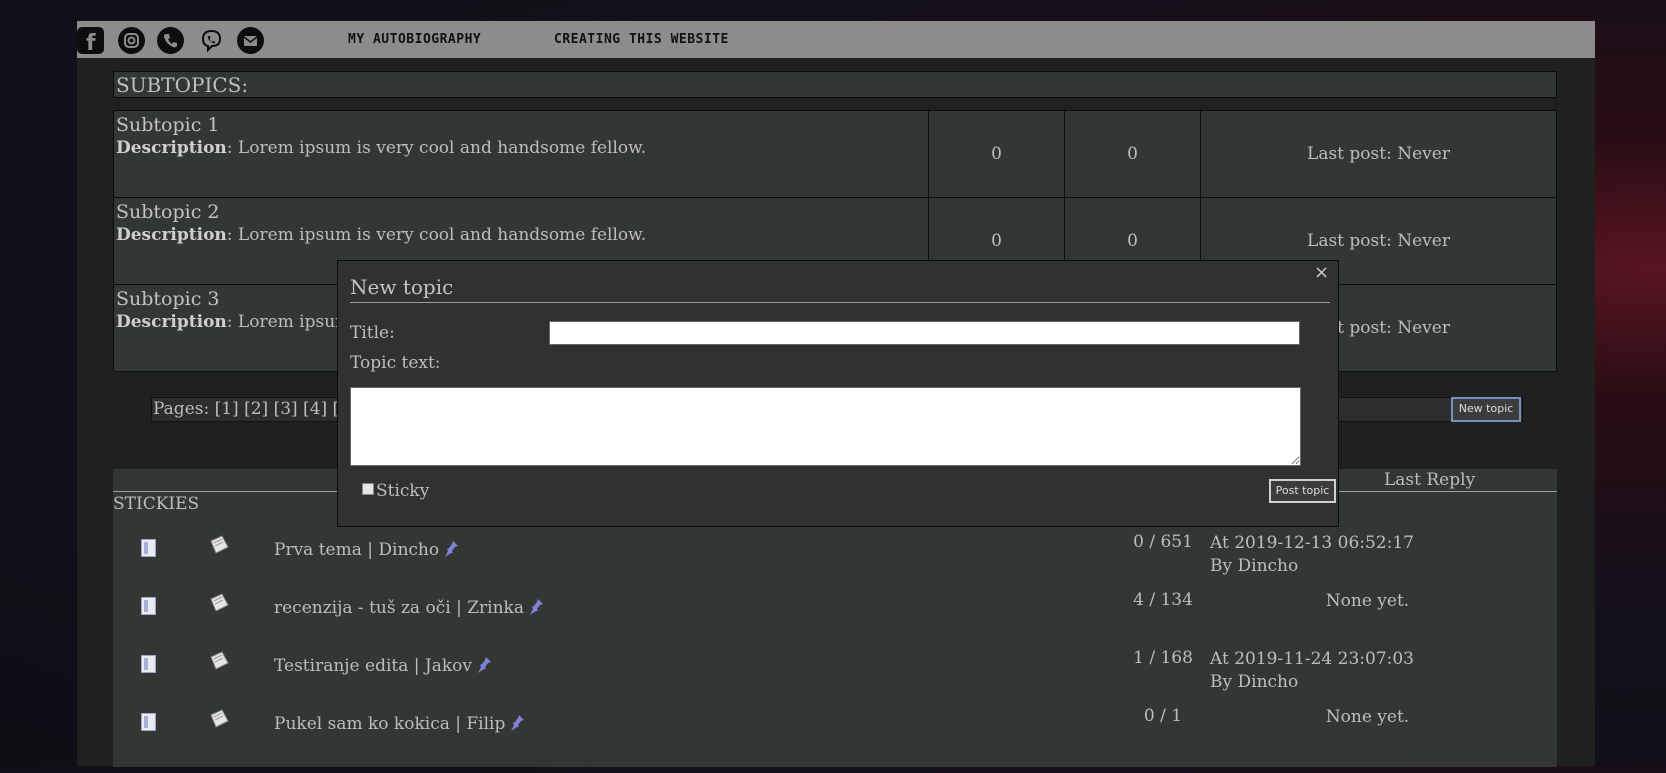 This screenshot has height=773, width=1666. What do you see at coordinates (372, 333) in the screenshot?
I see `title-label: Title:` at bounding box center [372, 333].